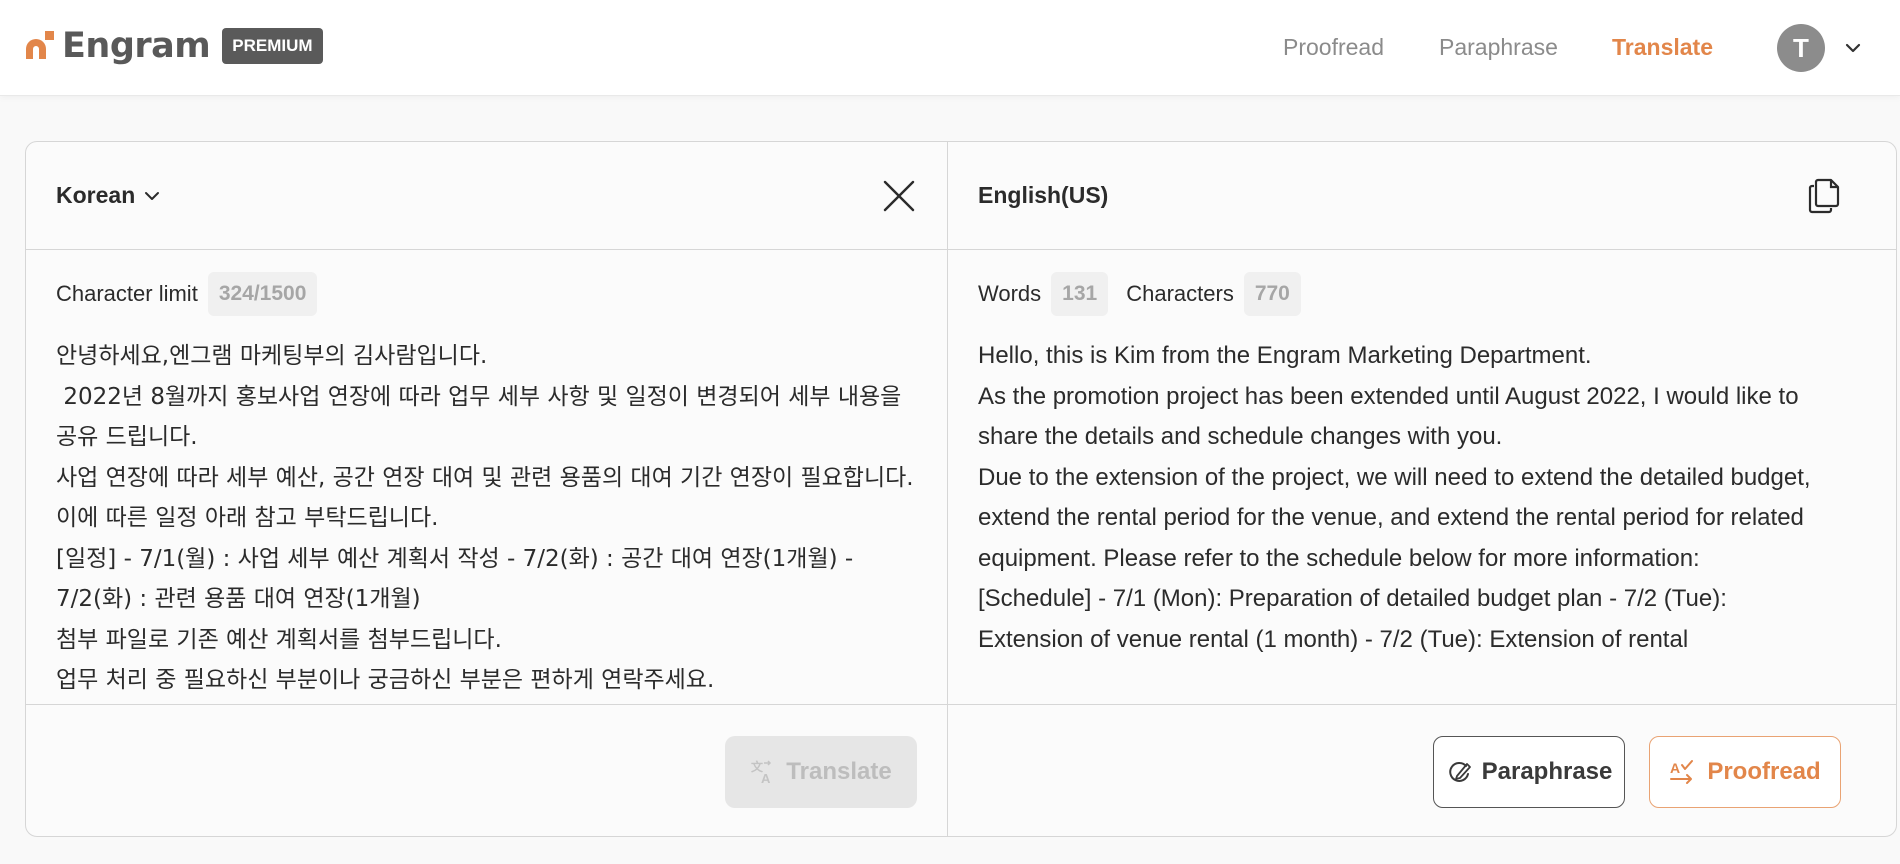 This screenshot has height=864, width=1900. Describe the element at coordinates (272, 46) in the screenshot. I see `premium-badge: PREMIUM` at that location.